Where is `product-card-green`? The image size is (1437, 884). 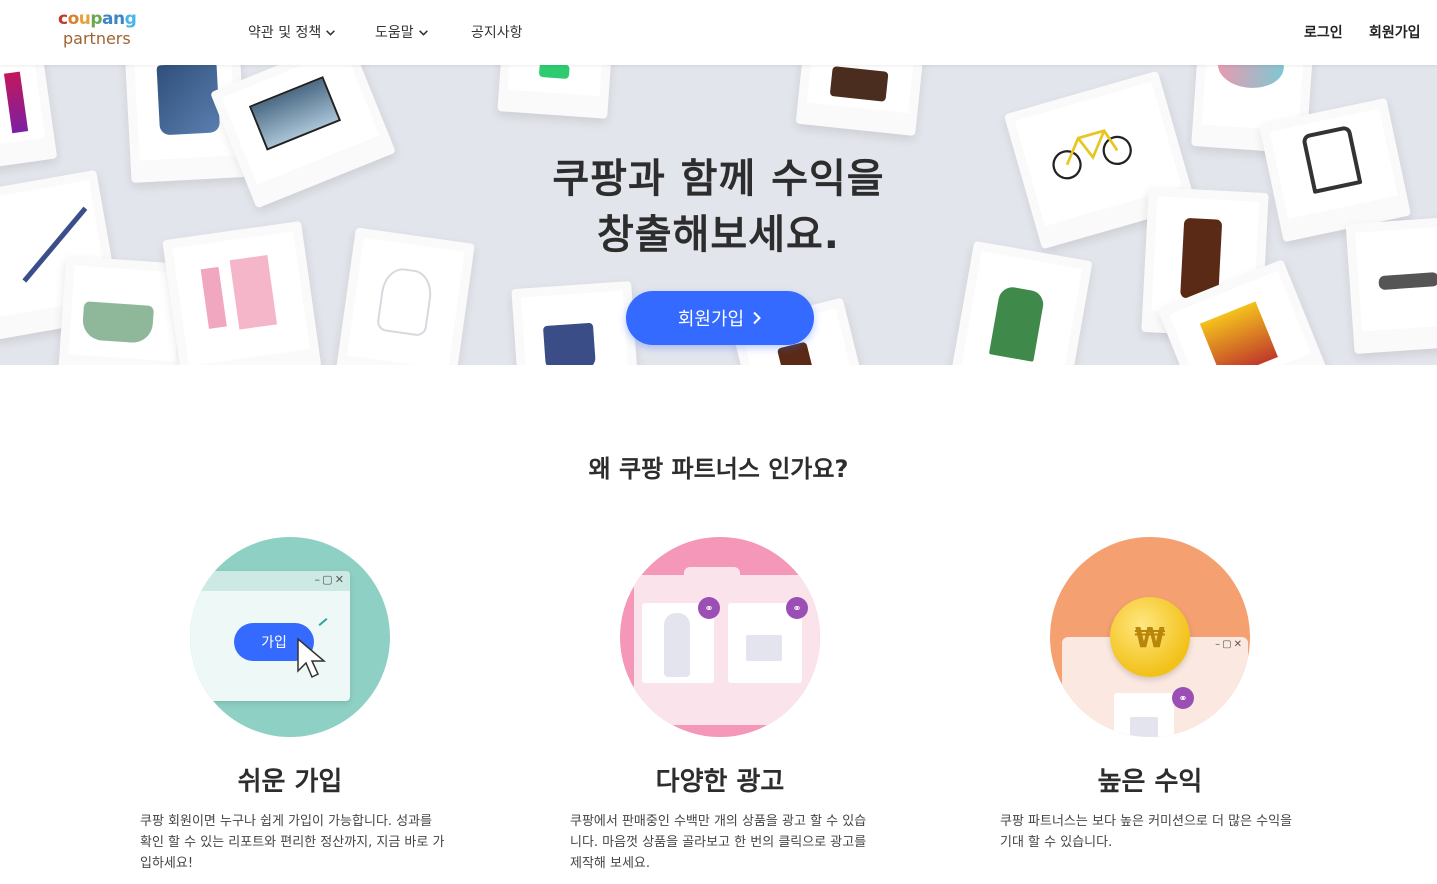 product-card-green is located at coordinates (555, 92).